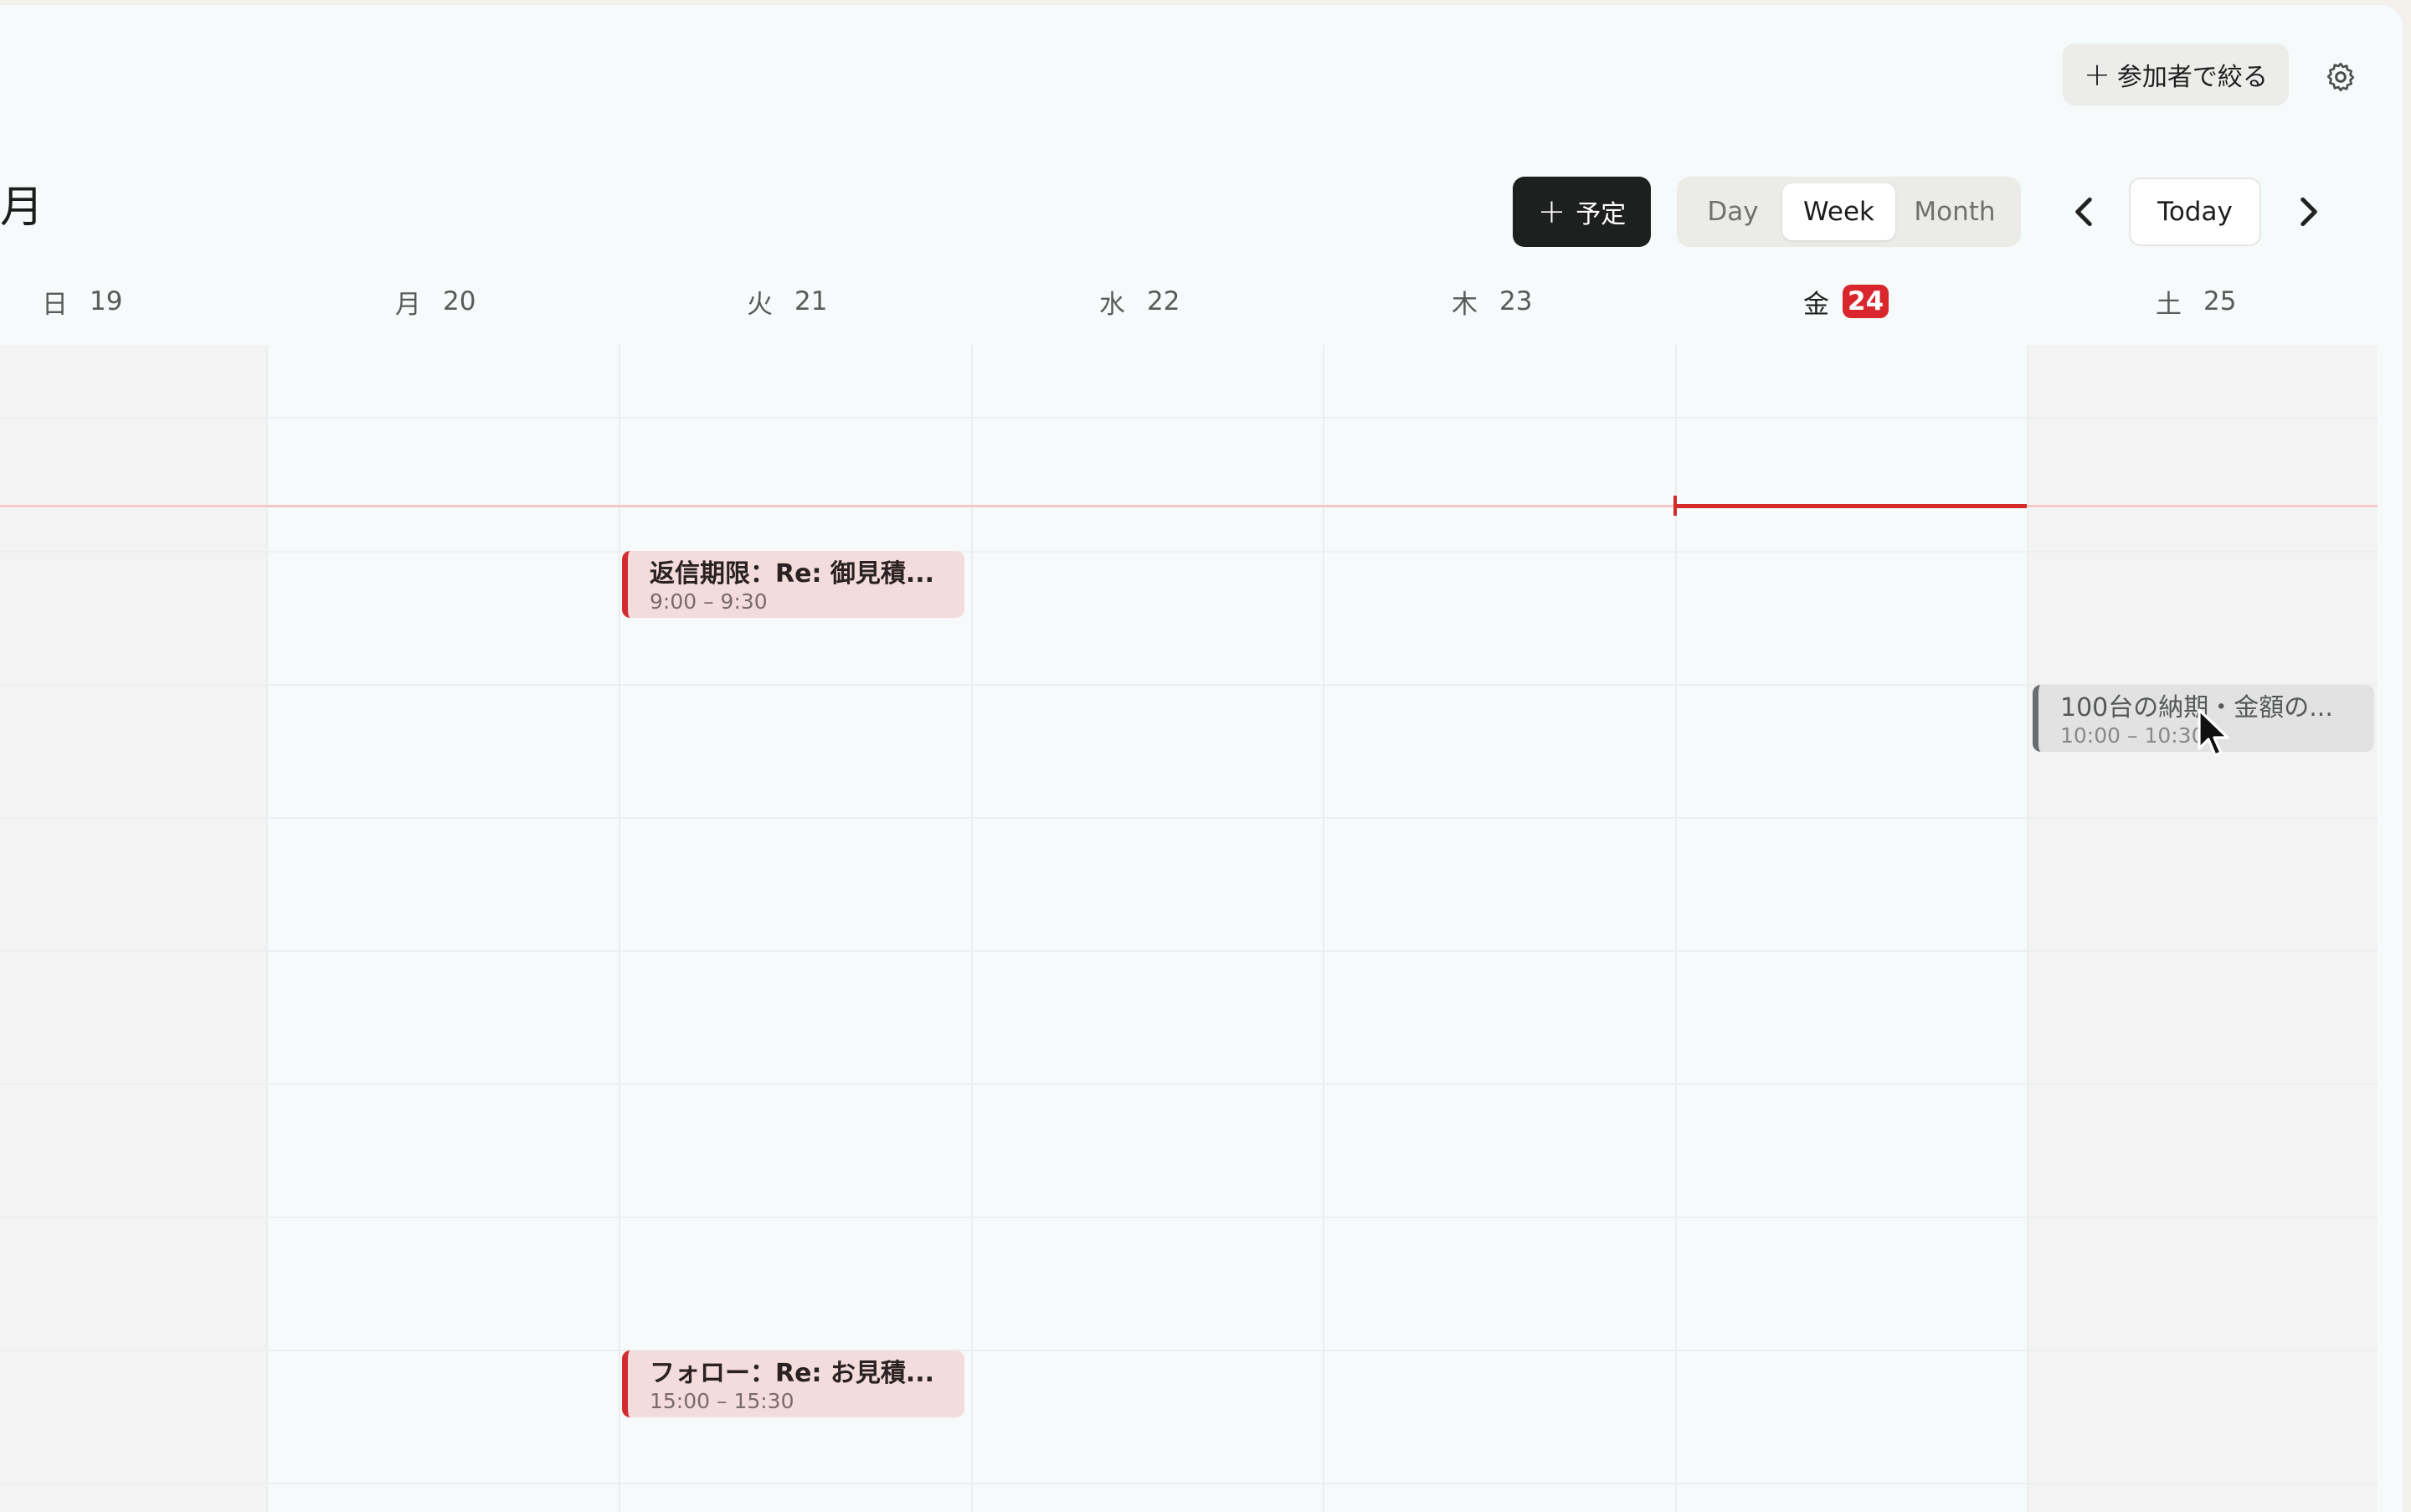 Image resolution: width=2411 pixels, height=1512 pixels. I want to click on view-day-tab: Day, so click(1733, 211).